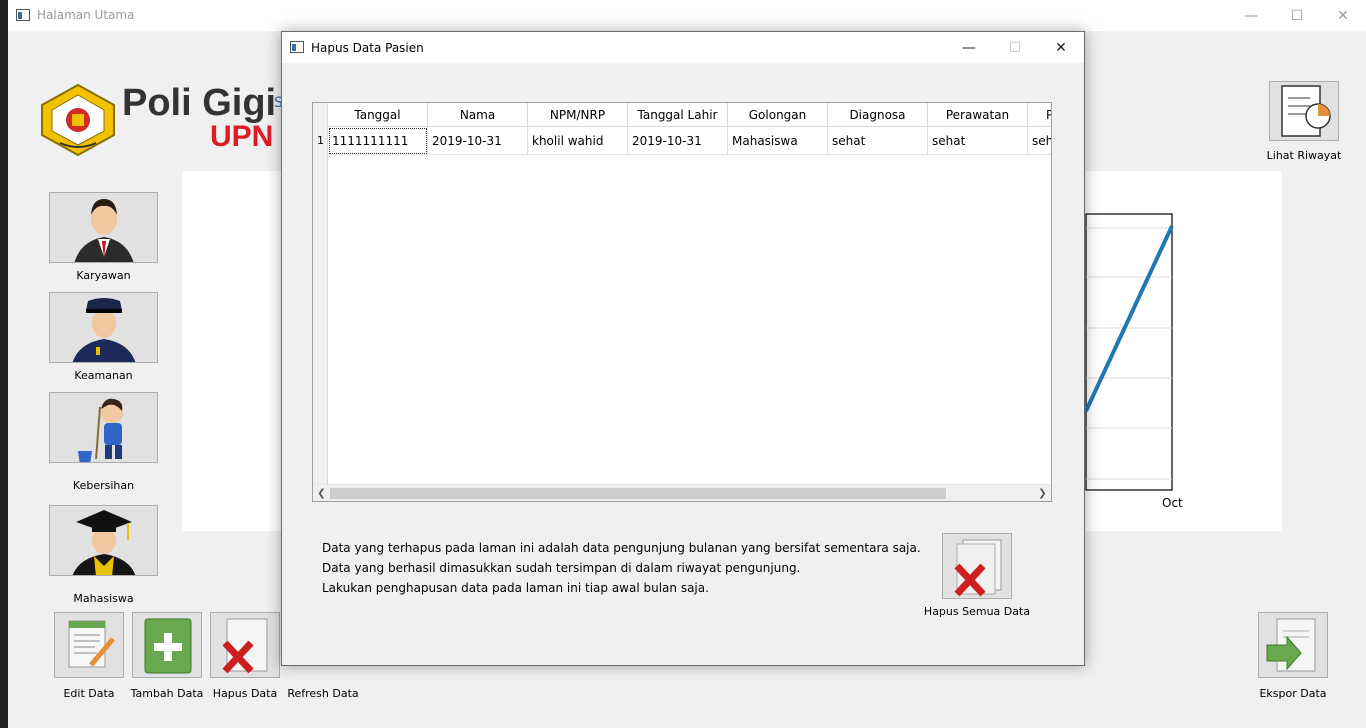 The height and width of the screenshot is (728, 1366). I want to click on column-header: Perawatan, so click(978, 115).